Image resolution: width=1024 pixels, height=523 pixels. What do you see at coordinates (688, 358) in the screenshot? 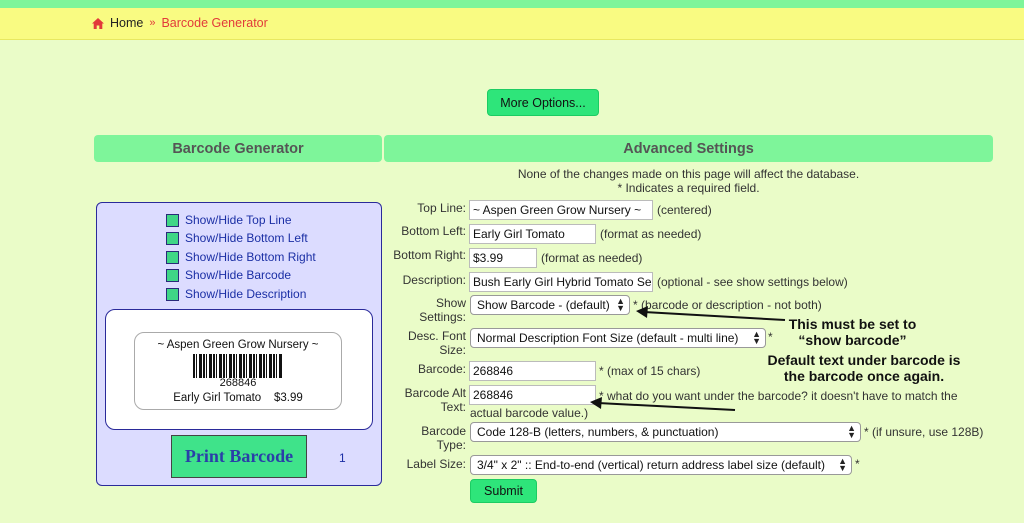
I see `annotation-arrows` at bounding box center [688, 358].